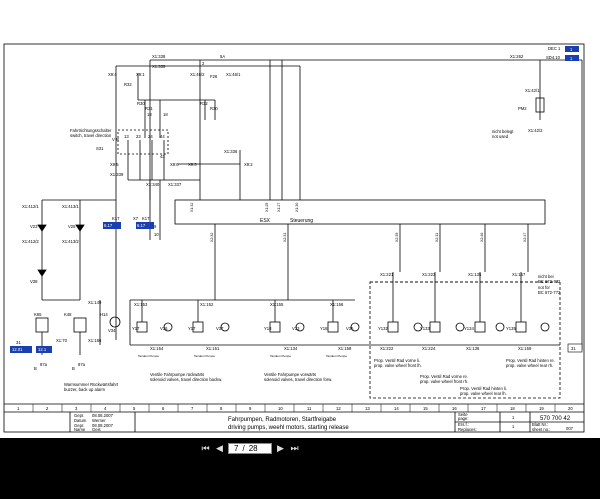 Image resolution: width=600 pixels, height=499 pixels. I want to click on svg-text: V36, so click(164, 328).